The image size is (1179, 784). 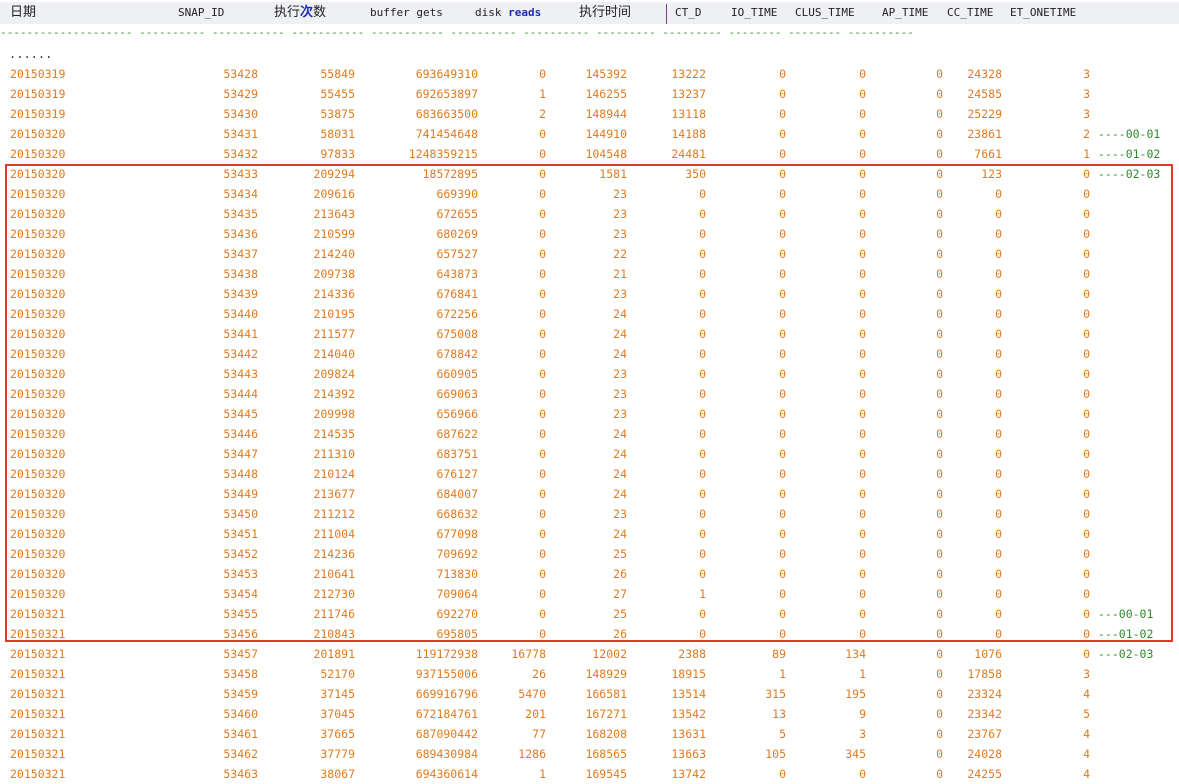 What do you see at coordinates (589, 574) in the screenshot?
I see `table-row: 20150320 53453 210641 713830 0 26 0 0 0 0 0 0` at bounding box center [589, 574].